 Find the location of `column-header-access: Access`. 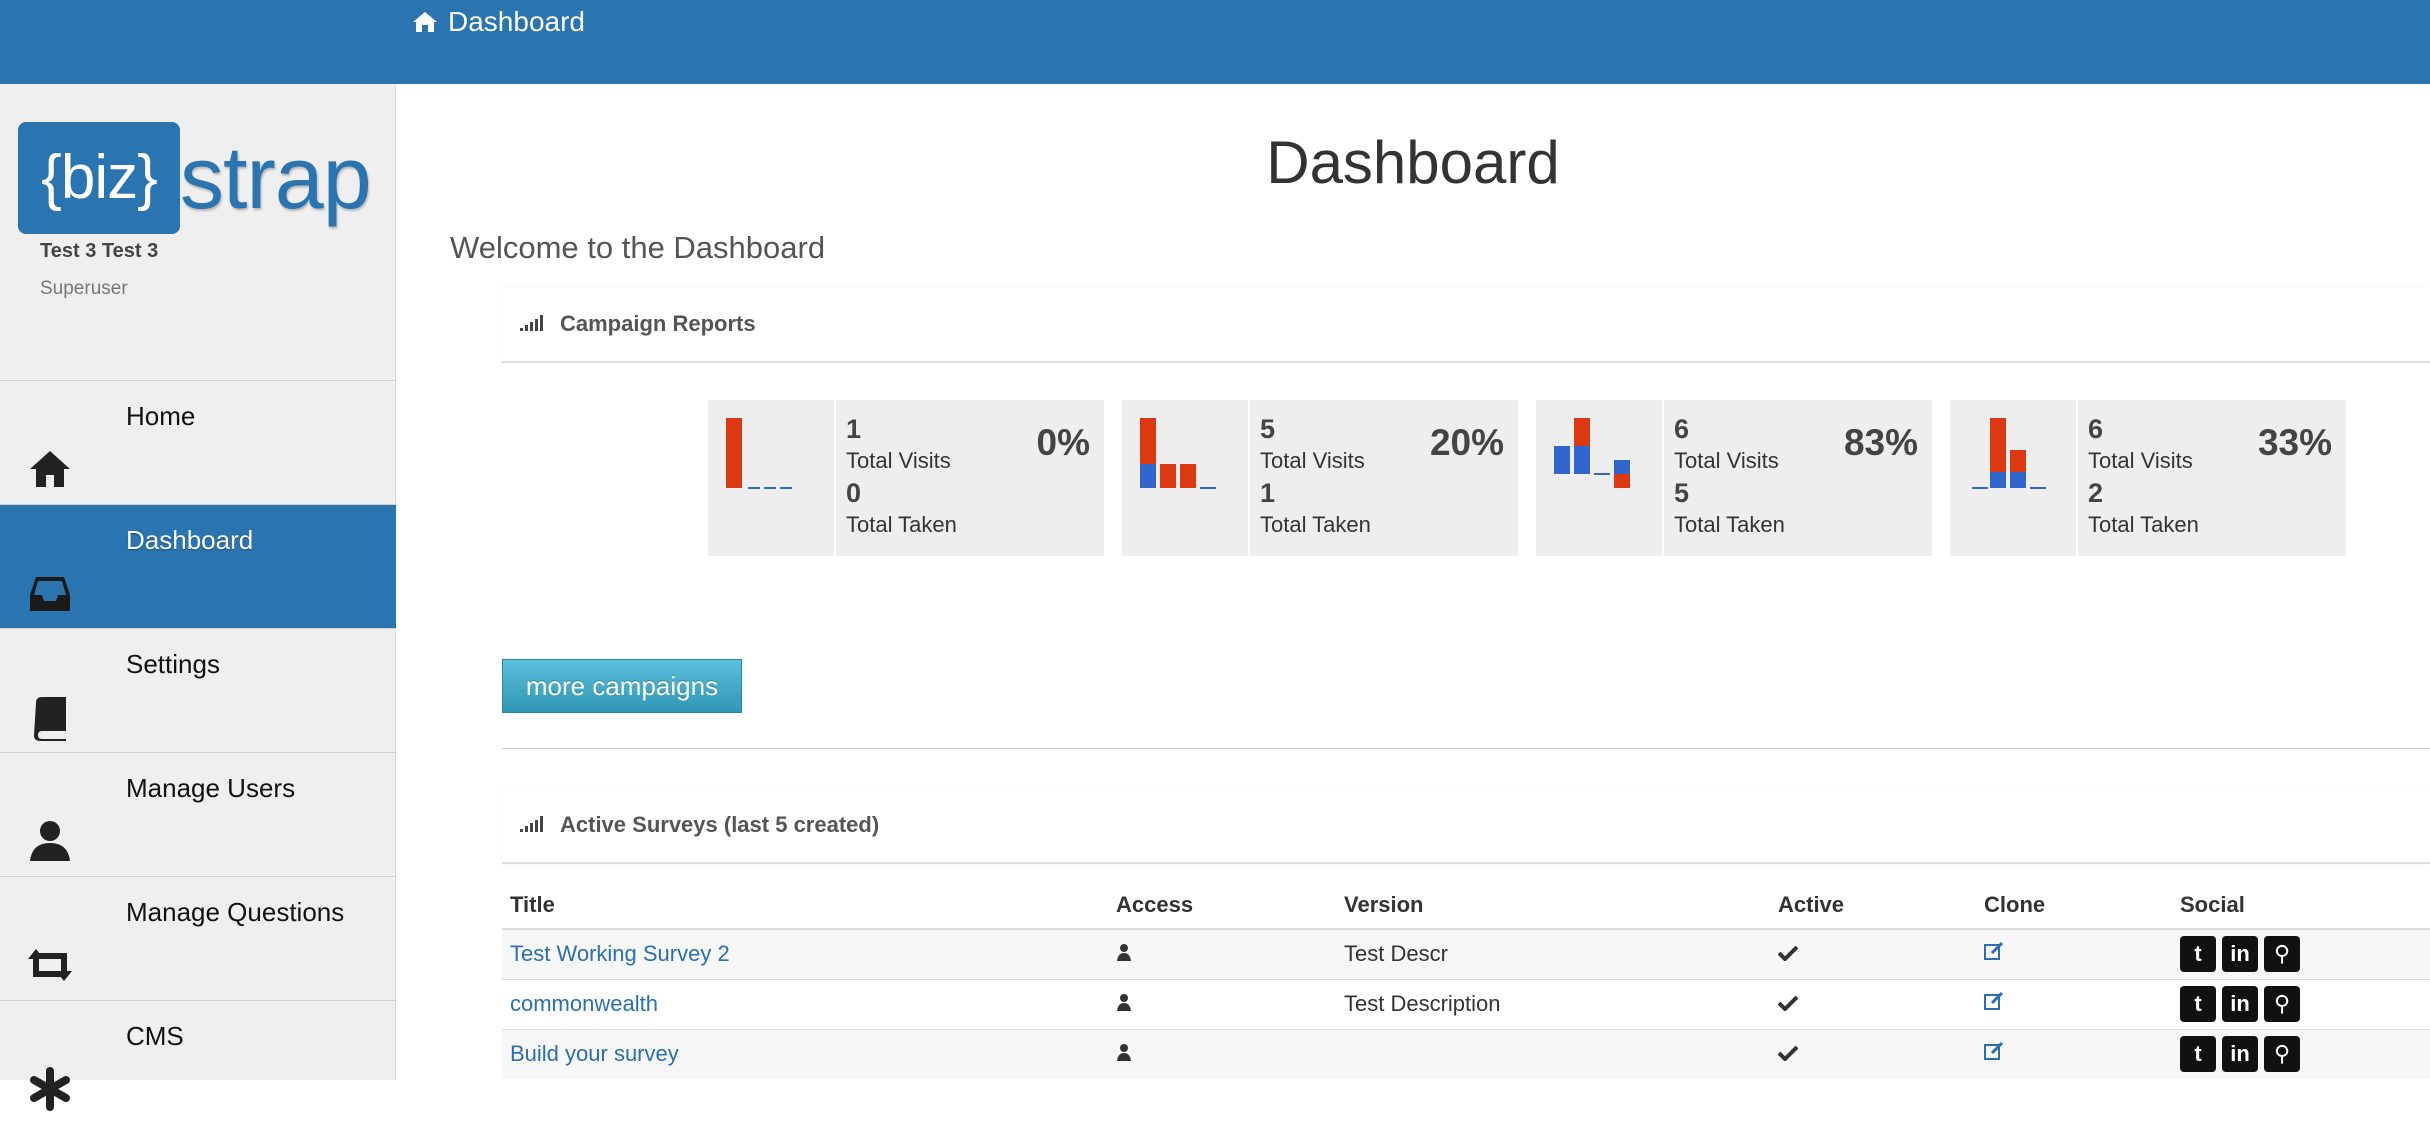

column-header-access: Access is located at coordinates (1222, 905).